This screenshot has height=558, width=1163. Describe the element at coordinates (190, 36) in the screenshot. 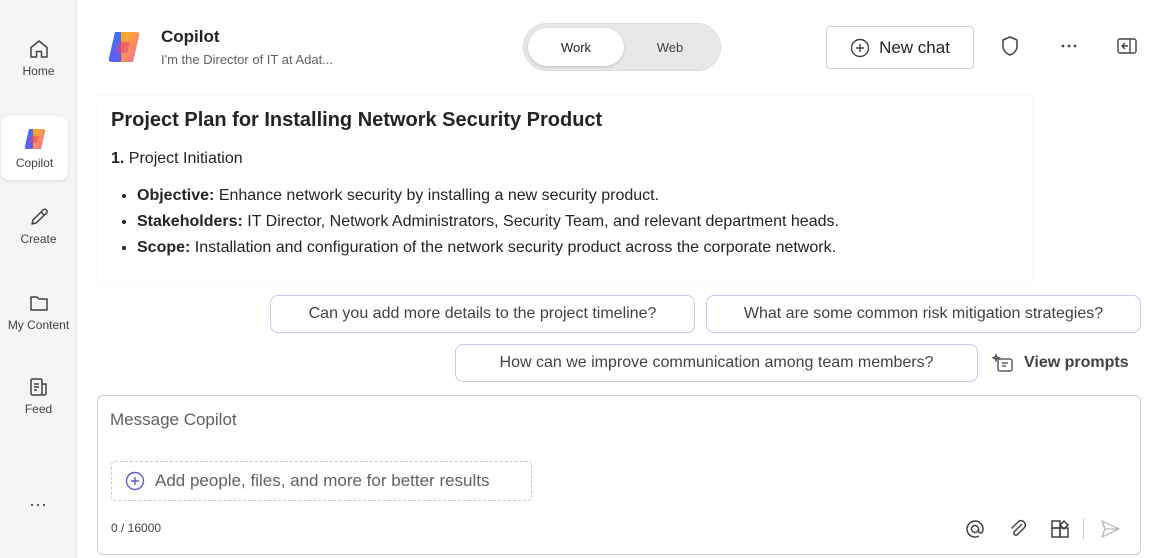

I see `app-title: Copilot` at that location.